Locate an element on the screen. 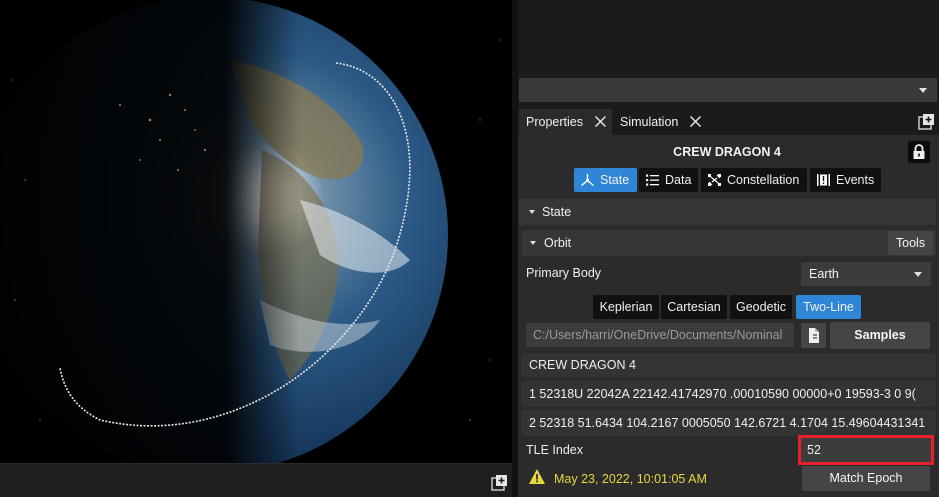  lock-button is located at coordinates (919, 152).